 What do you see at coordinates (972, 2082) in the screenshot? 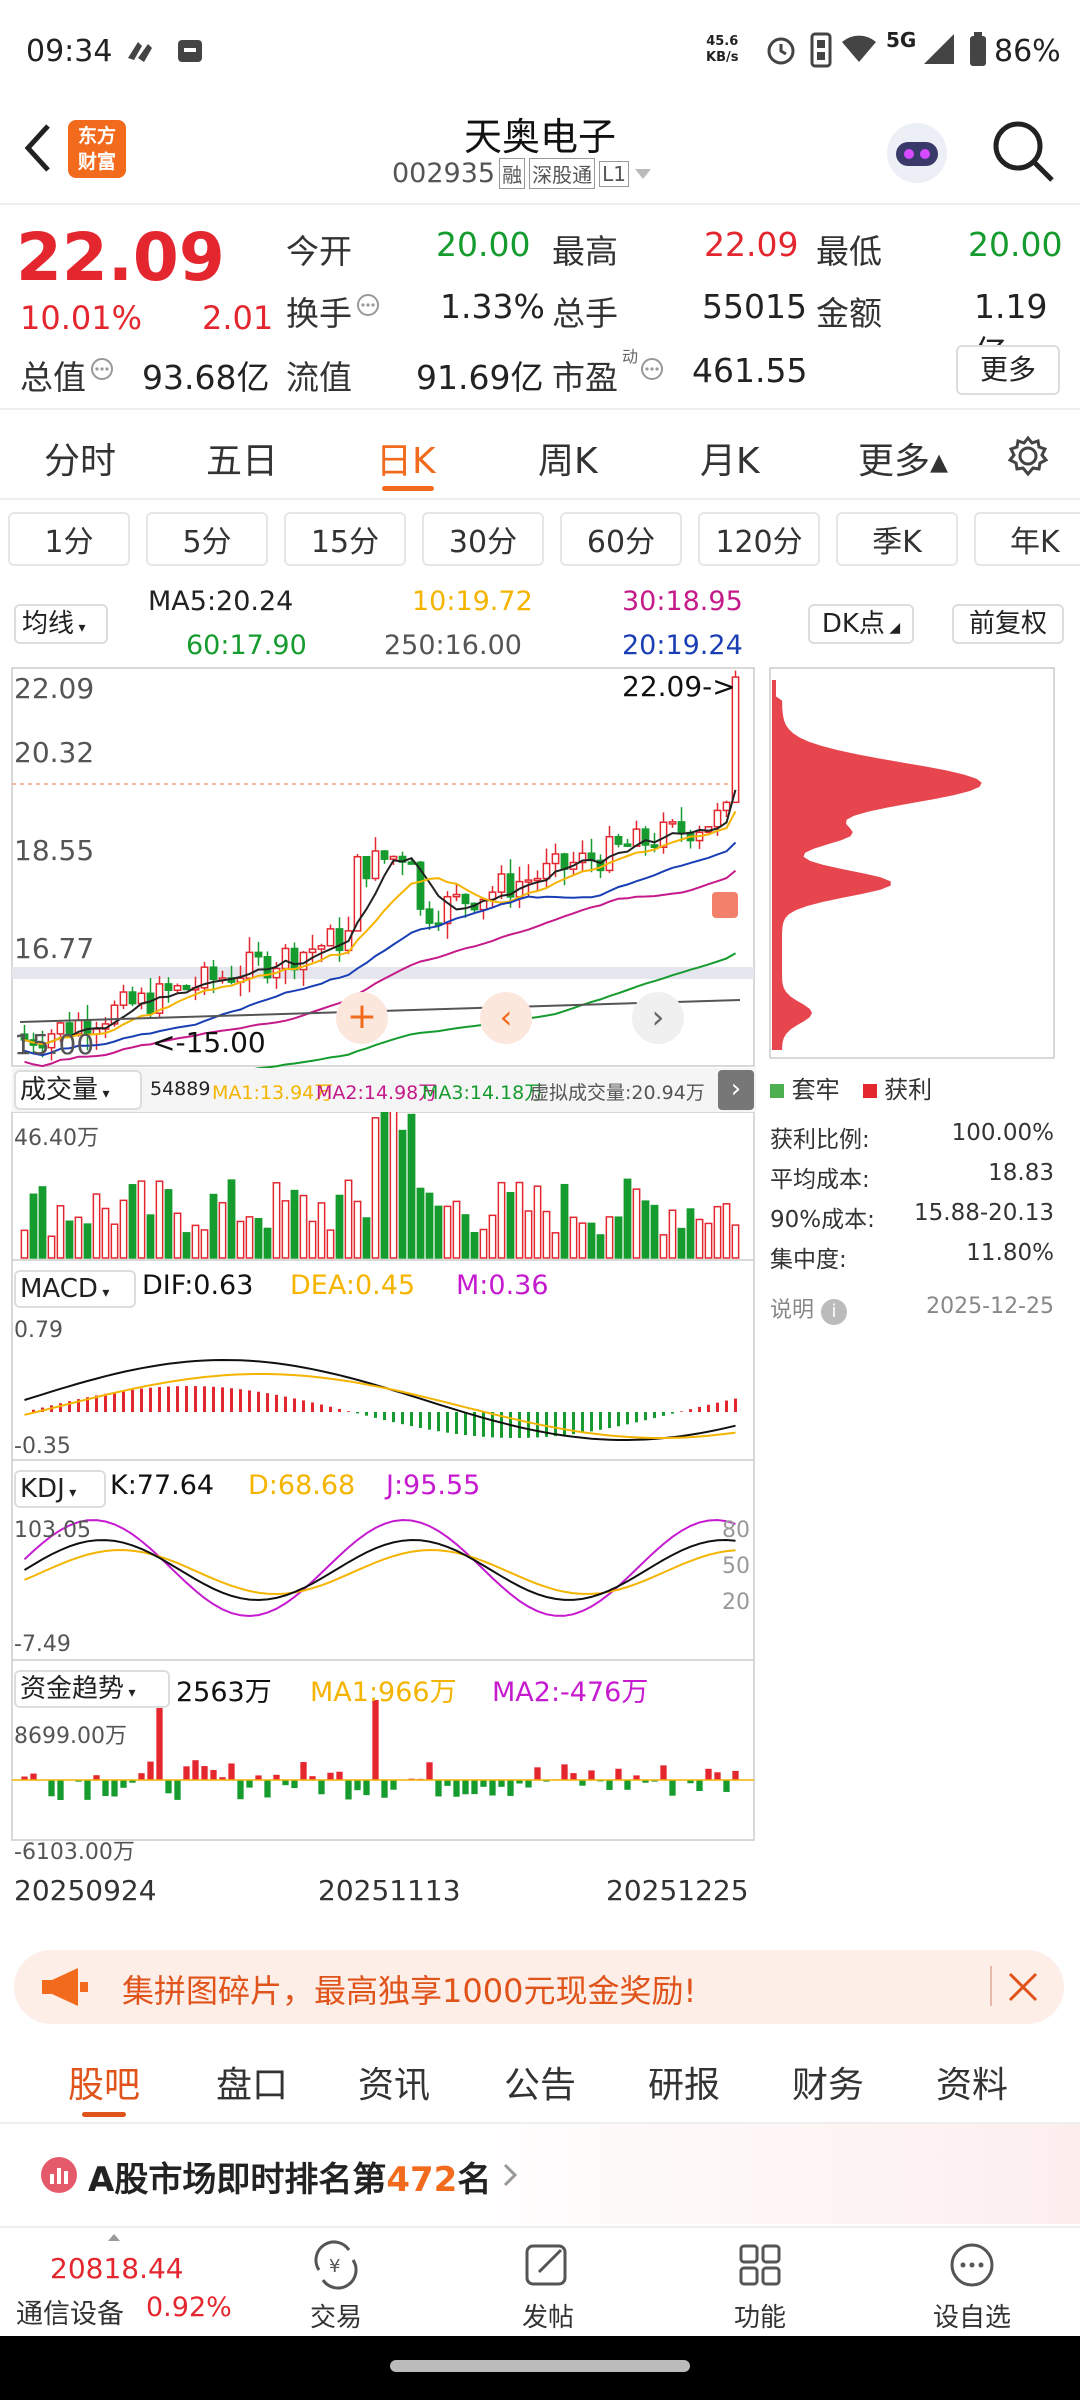
I see `tab-profile: 资料` at bounding box center [972, 2082].